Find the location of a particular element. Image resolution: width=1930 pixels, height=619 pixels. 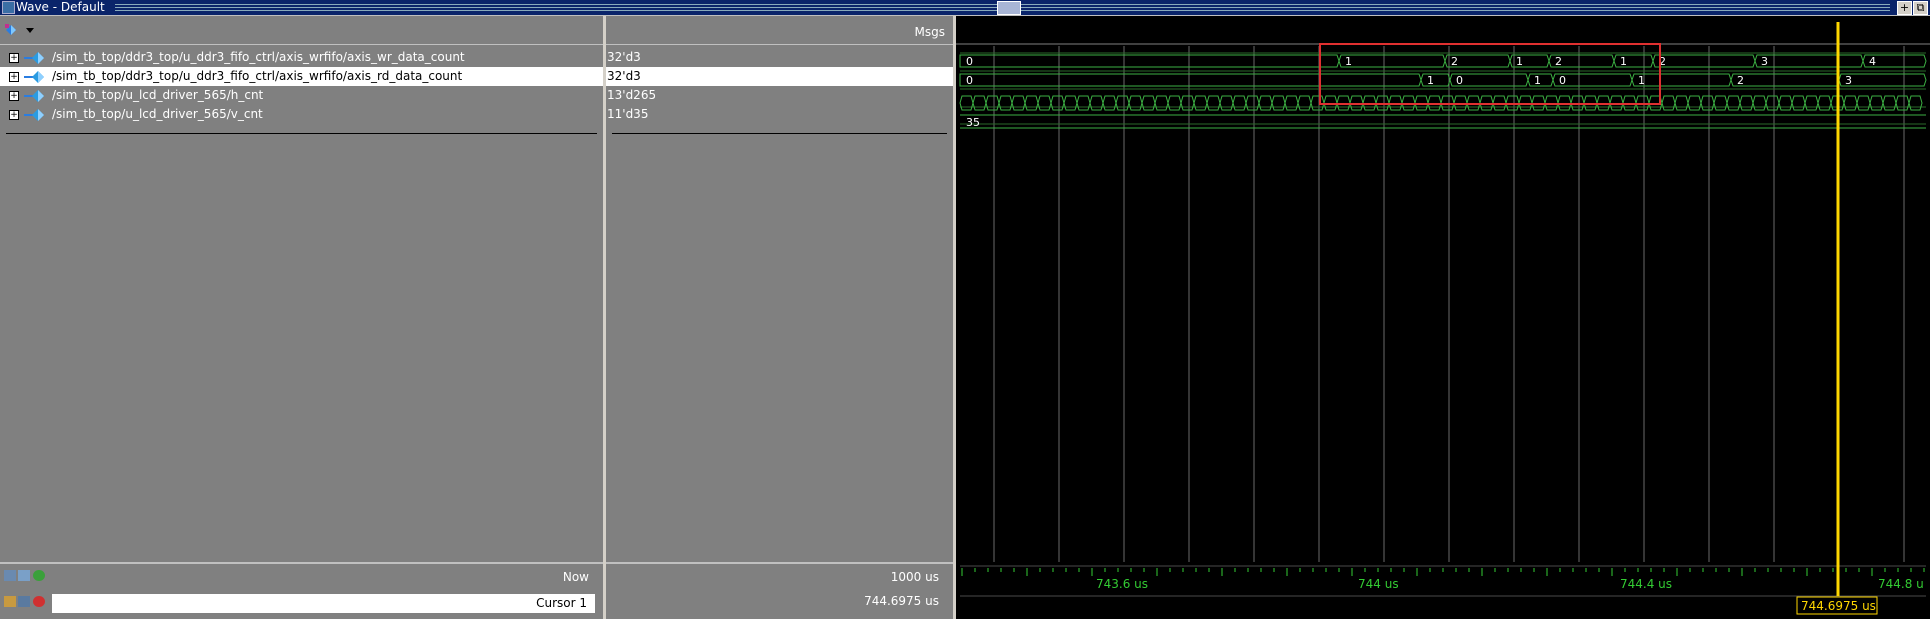

signal-row: + /sim_tb_top/u_lcd_driver_565/h_cnt is located at coordinates (301, 95).